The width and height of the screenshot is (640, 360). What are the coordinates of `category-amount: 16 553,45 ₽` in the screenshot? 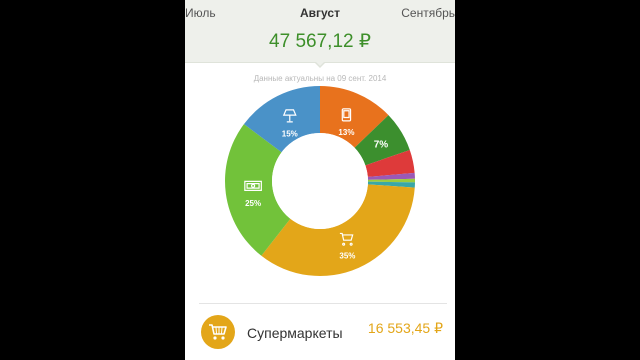 It's located at (405, 328).